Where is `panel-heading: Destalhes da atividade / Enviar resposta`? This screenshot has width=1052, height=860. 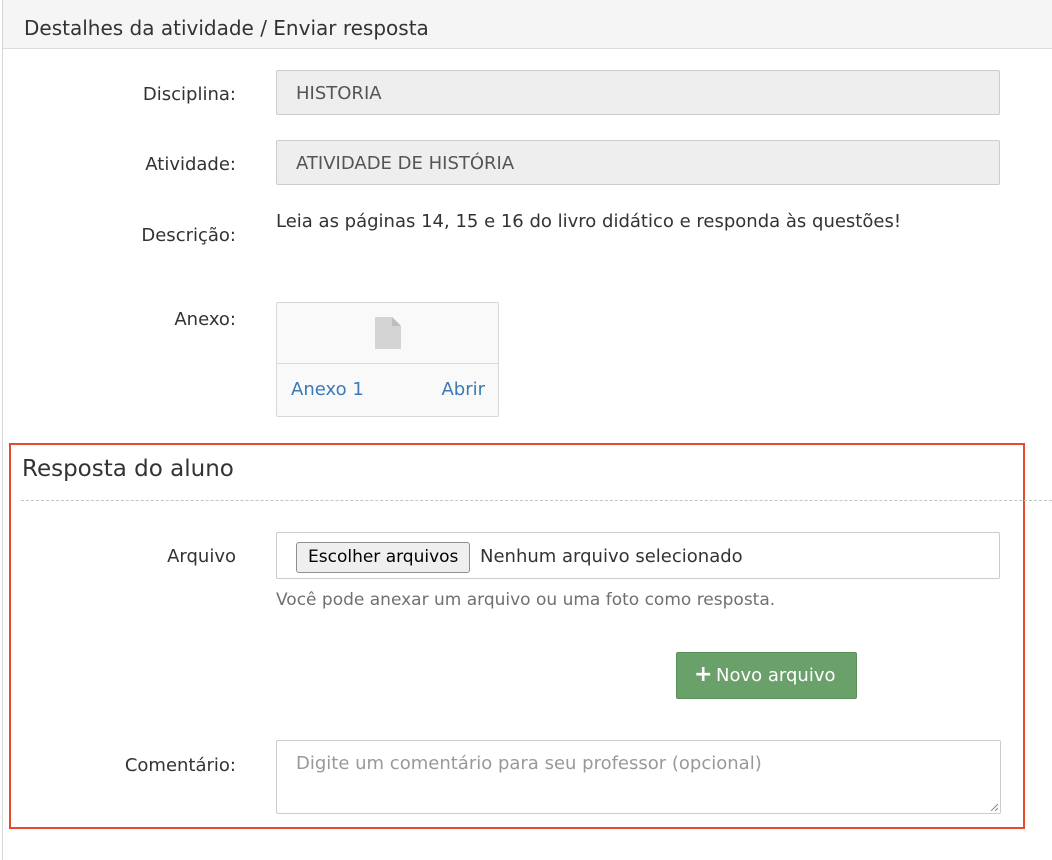 panel-heading: Destalhes da atividade / Enviar resposta is located at coordinates (527, 24).